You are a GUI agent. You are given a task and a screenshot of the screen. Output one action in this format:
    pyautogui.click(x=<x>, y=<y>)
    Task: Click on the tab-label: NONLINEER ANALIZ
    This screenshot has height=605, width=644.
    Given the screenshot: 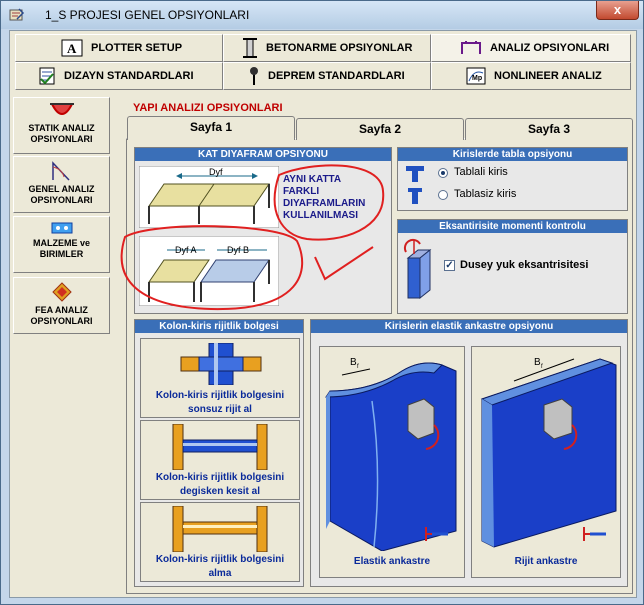 What is the action you would take?
    pyautogui.click(x=548, y=76)
    